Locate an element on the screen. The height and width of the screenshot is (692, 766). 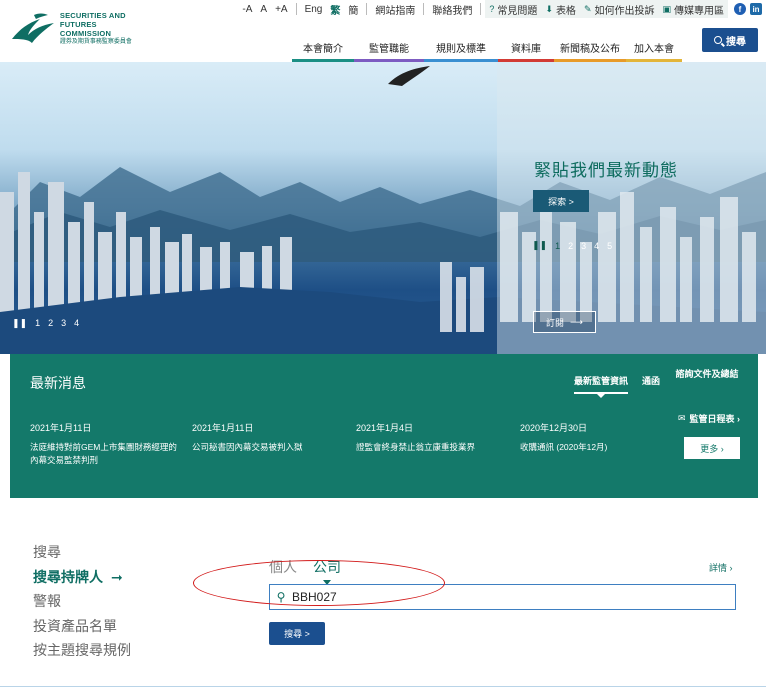
complaint-label: 如何作出投訴 is located at coordinates (624, 11).